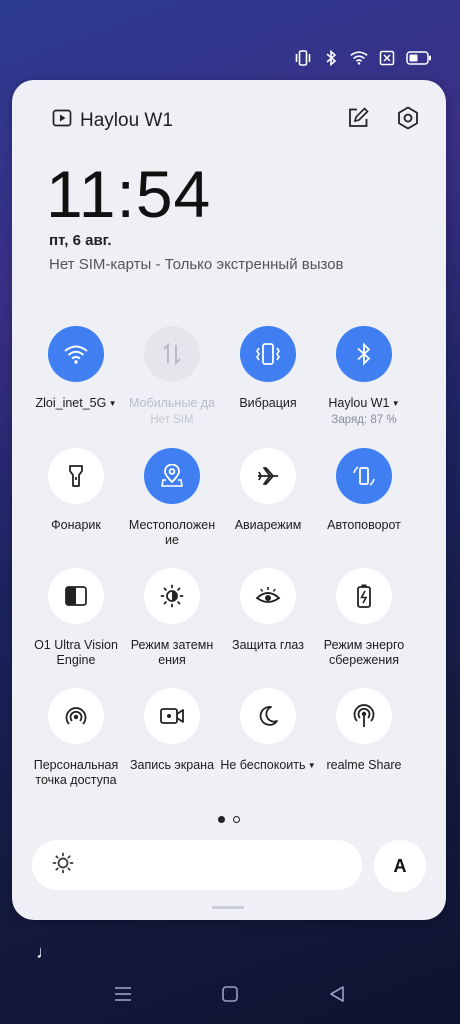  What do you see at coordinates (129, 194) in the screenshot?
I see `clock: 11:54` at bounding box center [129, 194].